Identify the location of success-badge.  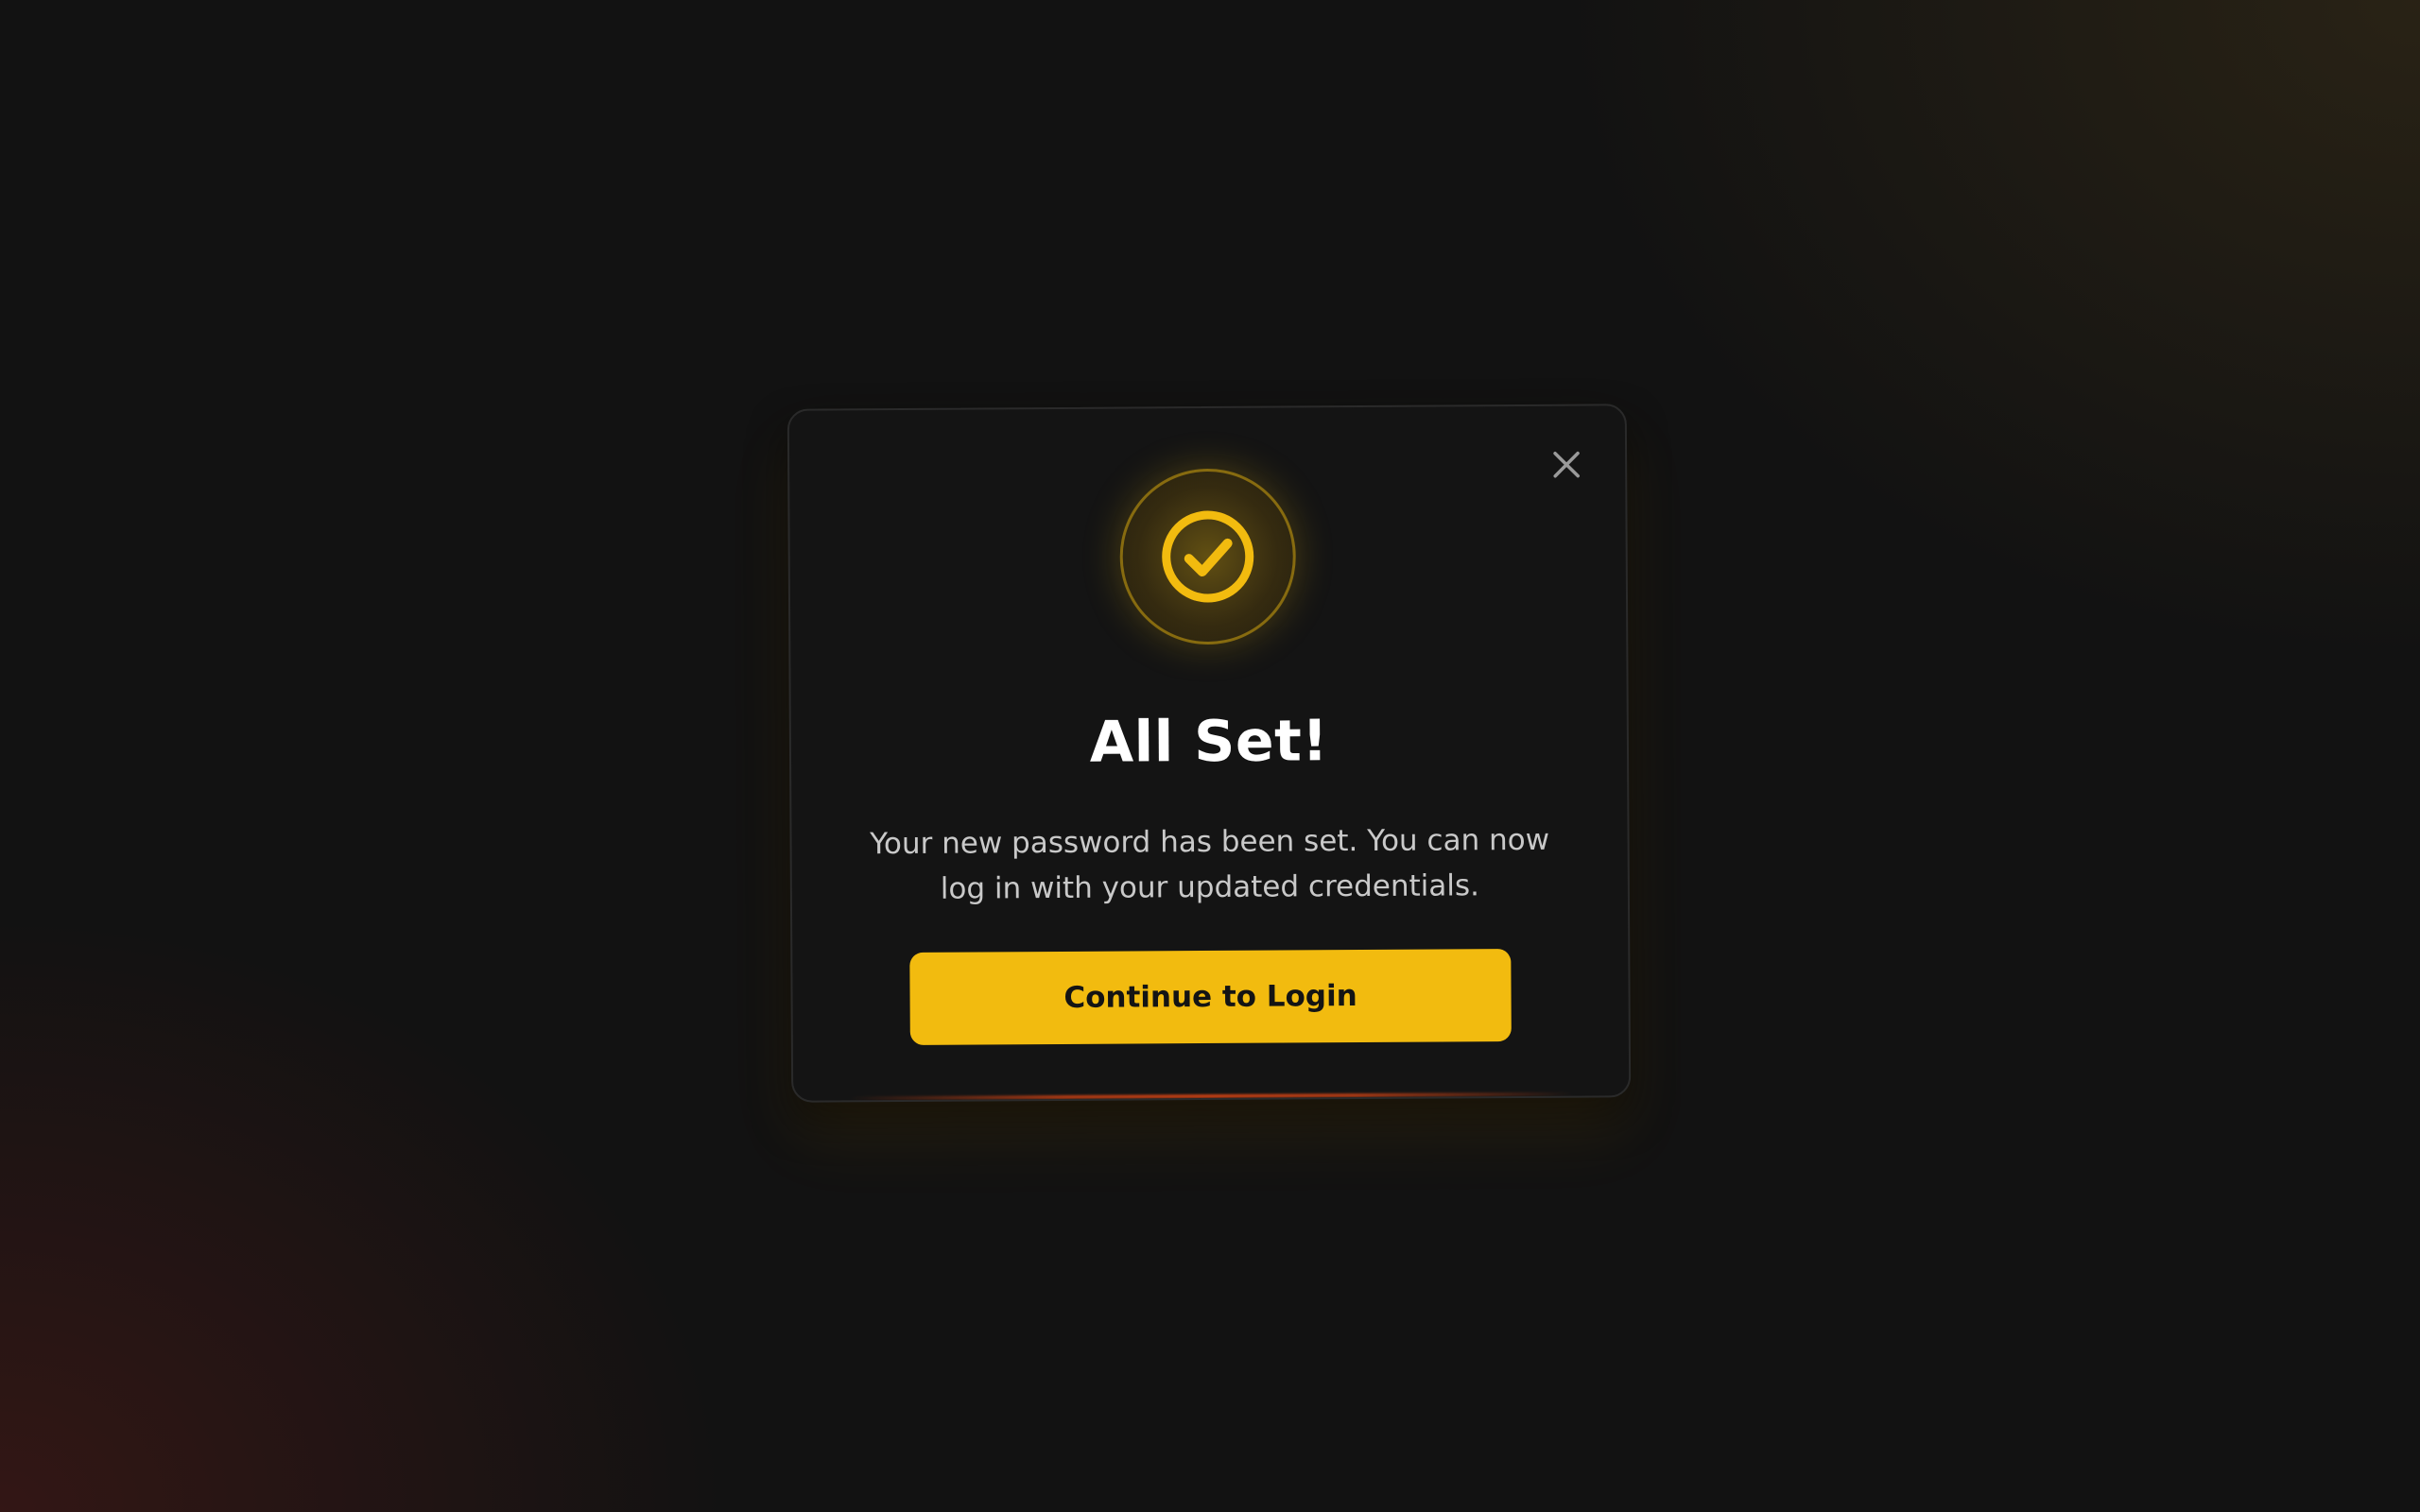
(1208, 556).